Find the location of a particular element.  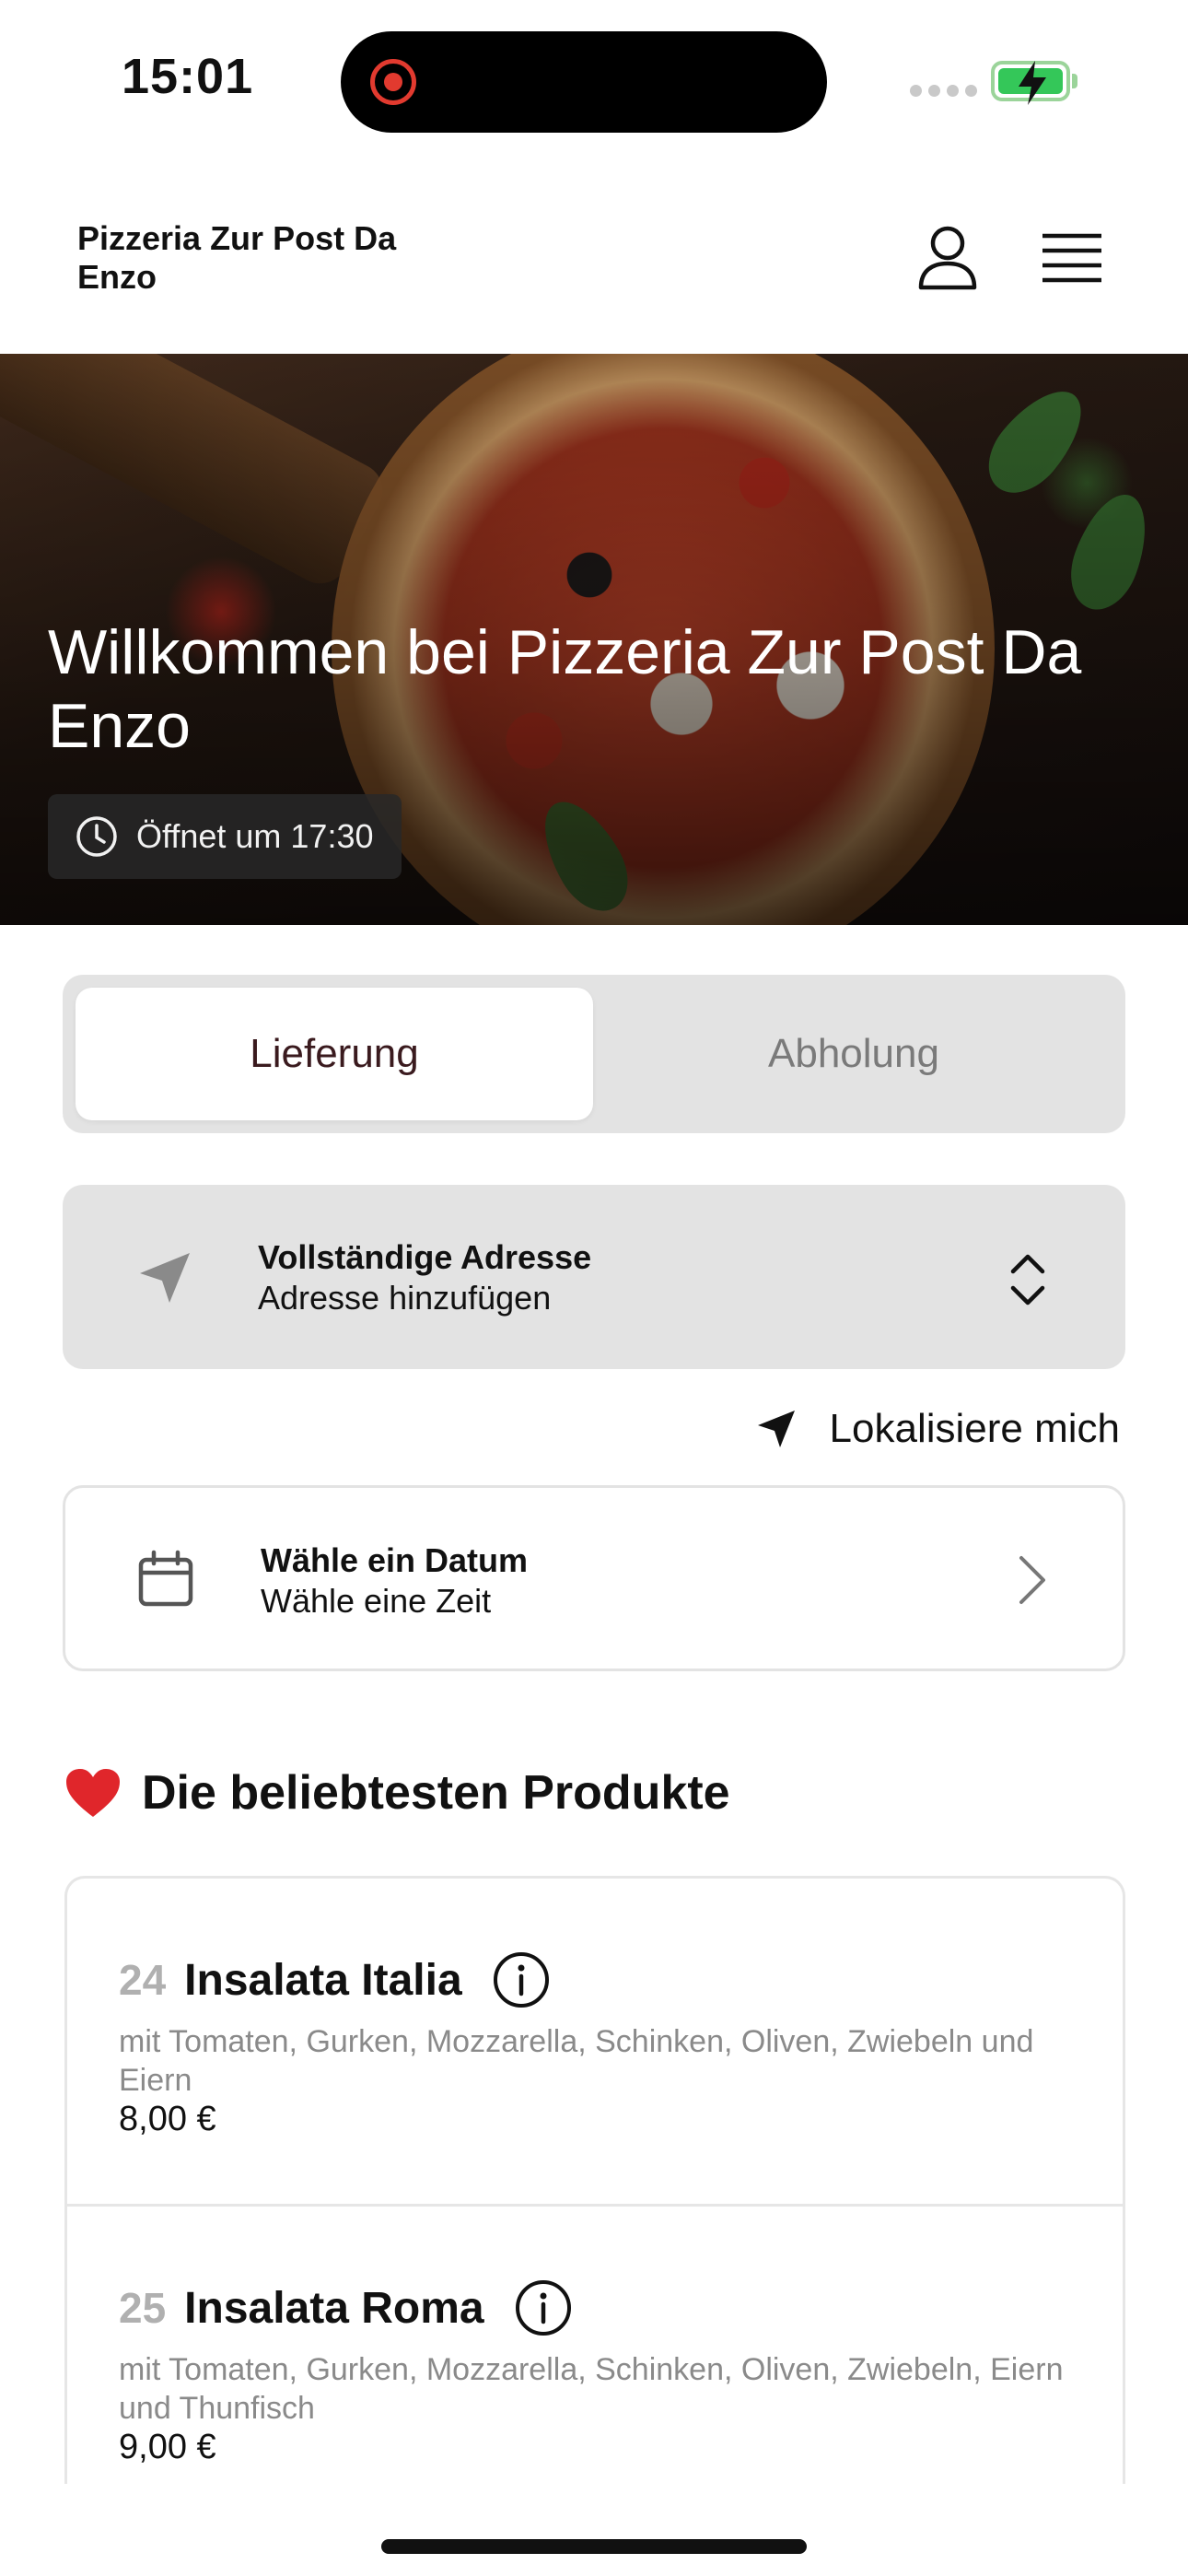

heart-icon is located at coordinates (93, 1793).